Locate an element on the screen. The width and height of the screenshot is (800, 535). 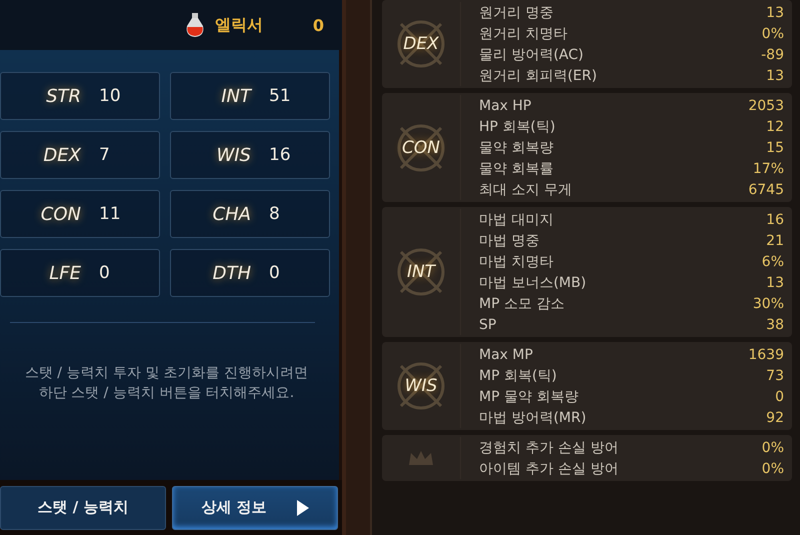
attribute-label: 마법 보너스(MB) is located at coordinates (532, 283).